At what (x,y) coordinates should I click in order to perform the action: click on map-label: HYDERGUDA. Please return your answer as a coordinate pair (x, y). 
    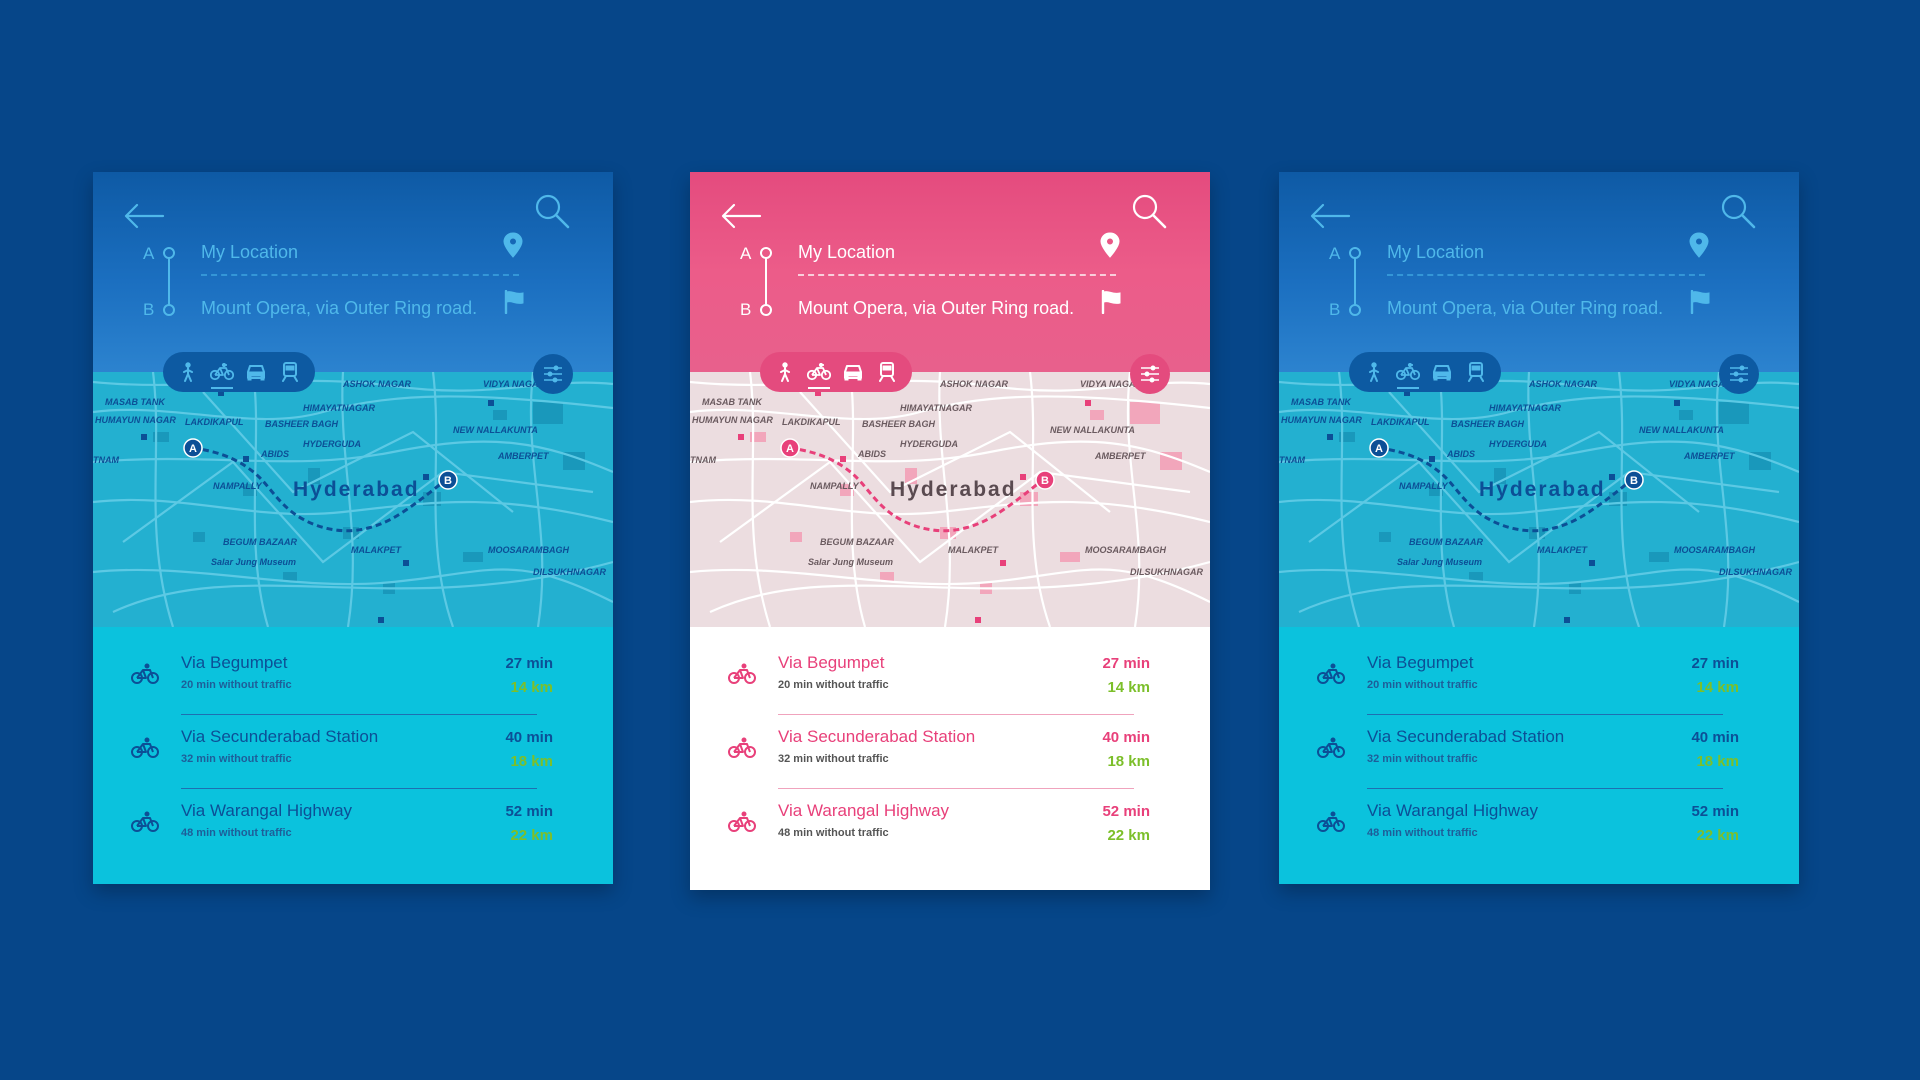
    Looking at the image, I should click on (1518, 444).